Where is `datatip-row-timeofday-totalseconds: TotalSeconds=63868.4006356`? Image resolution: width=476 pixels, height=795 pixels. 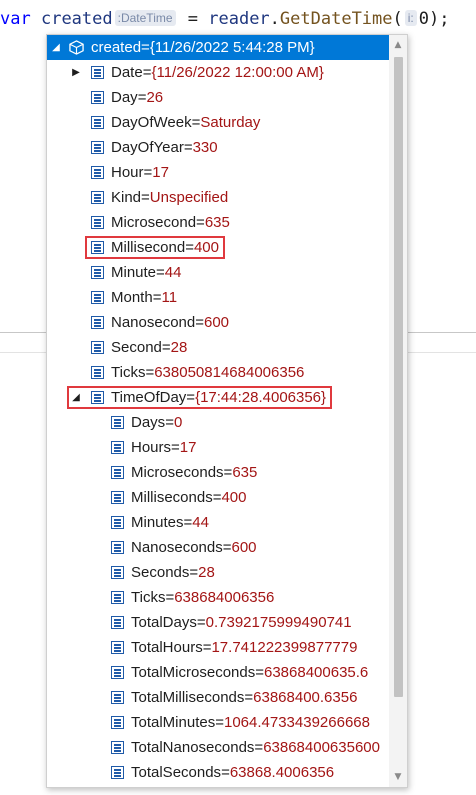 datatip-row-timeofday-totalseconds: TotalSeconds=63868.4006356 is located at coordinates (218, 772).